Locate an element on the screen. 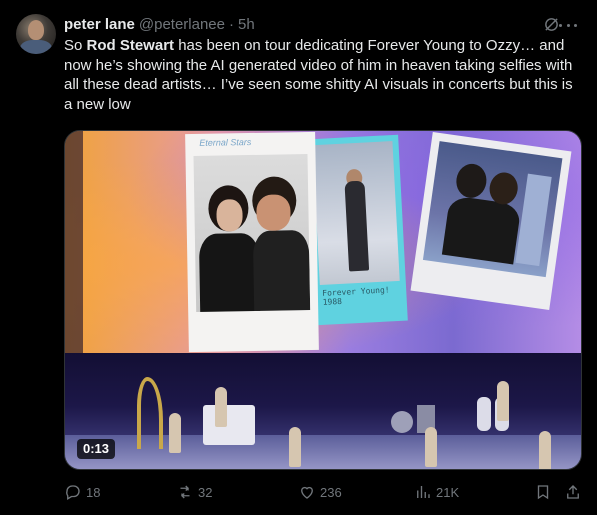 The image size is (597, 515). piano is located at coordinates (229, 425).